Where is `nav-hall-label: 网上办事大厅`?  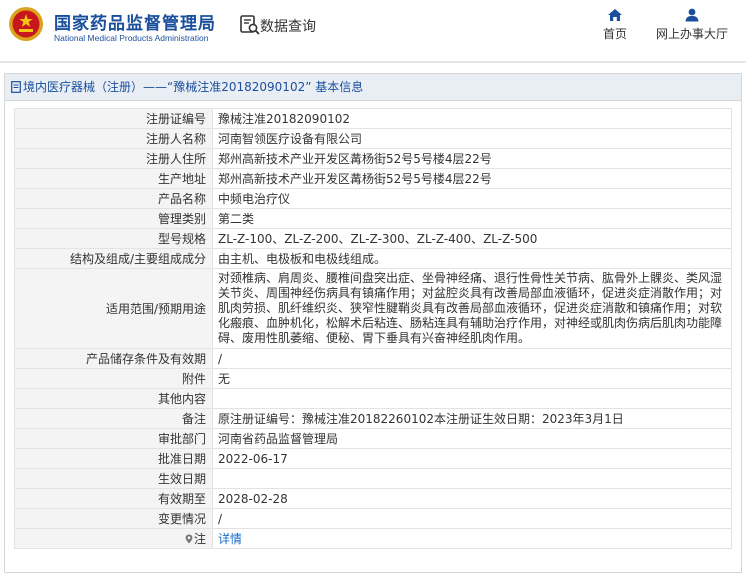
nav-hall-label: 网上办事大厅 is located at coordinates (691, 34).